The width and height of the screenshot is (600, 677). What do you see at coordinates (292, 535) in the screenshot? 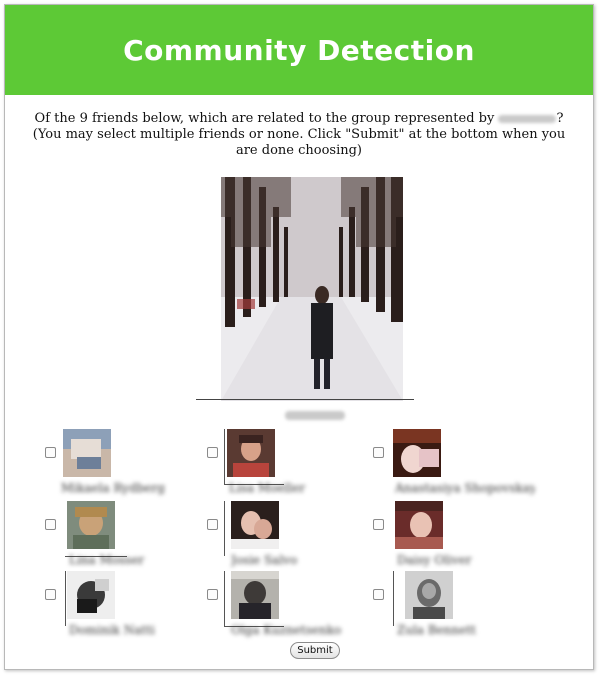
I see `friend-option: Josie Salvo` at bounding box center [292, 535].